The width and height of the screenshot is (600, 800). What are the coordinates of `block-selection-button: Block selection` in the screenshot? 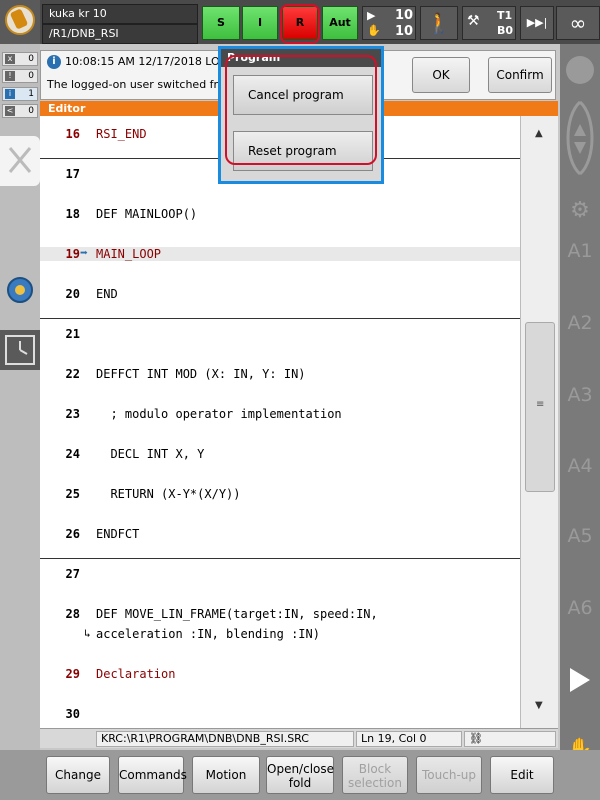 It's located at (375, 775).